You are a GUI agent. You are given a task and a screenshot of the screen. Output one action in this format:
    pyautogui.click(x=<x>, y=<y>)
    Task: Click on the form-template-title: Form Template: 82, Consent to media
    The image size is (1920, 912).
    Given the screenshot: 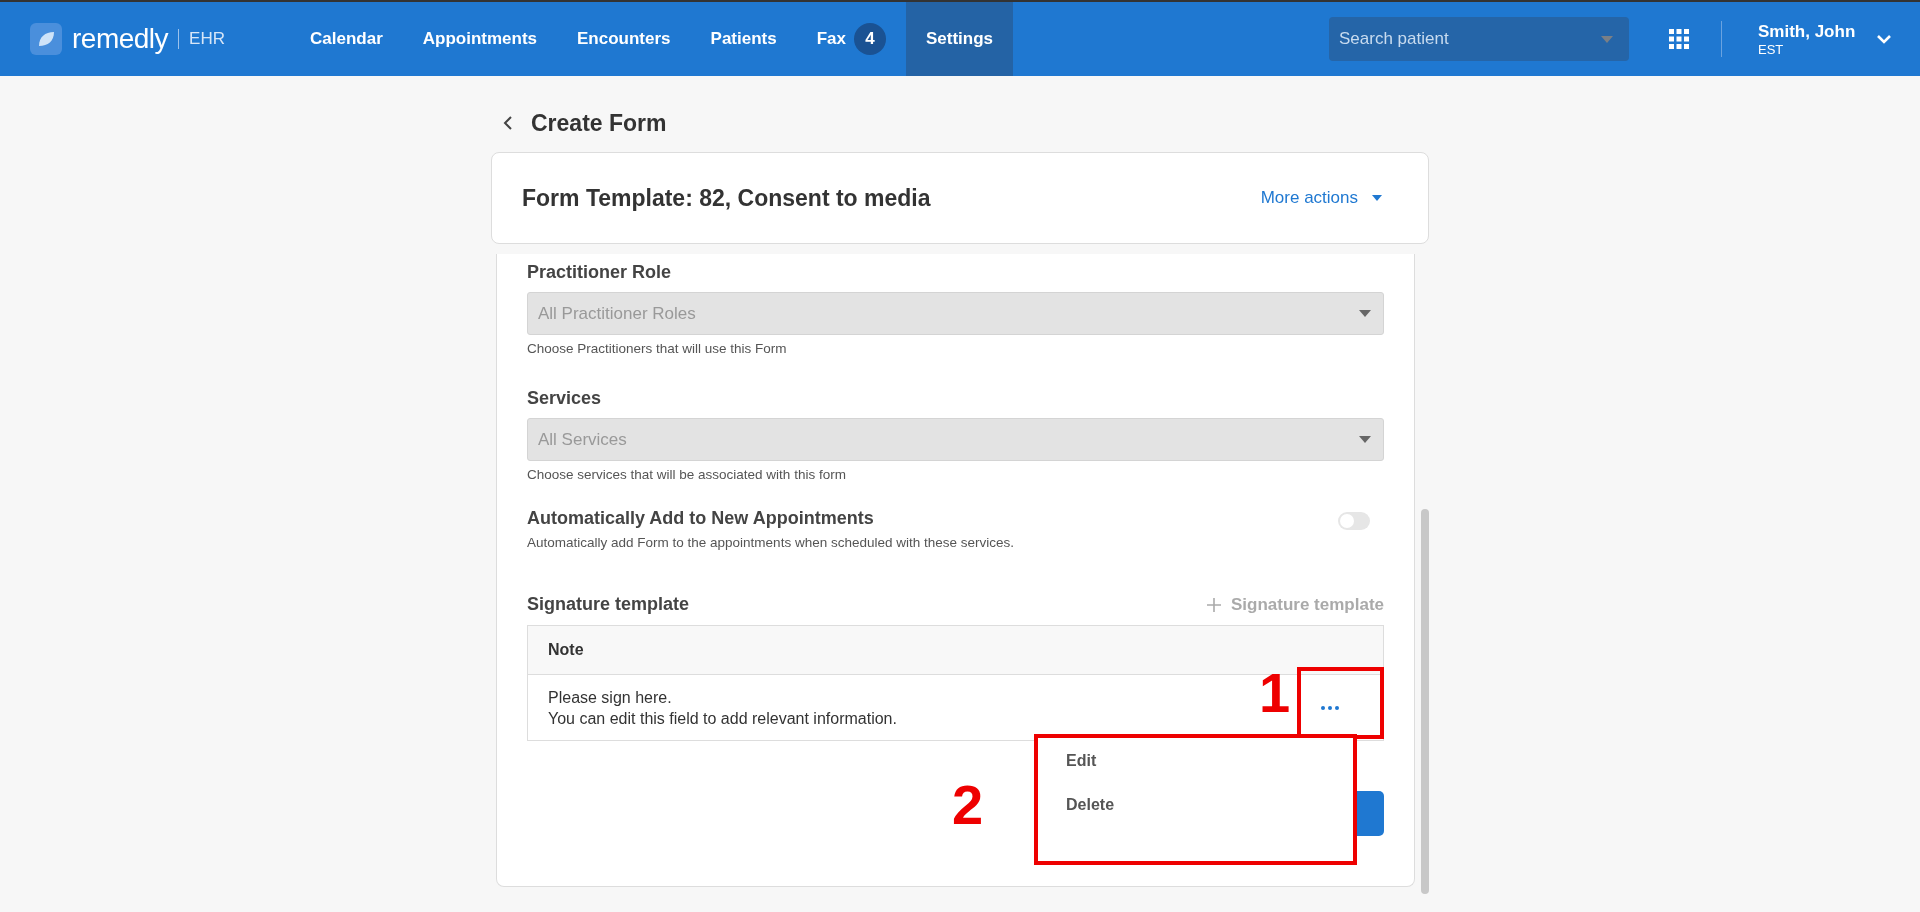 What is the action you would take?
    pyautogui.click(x=726, y=198)
    